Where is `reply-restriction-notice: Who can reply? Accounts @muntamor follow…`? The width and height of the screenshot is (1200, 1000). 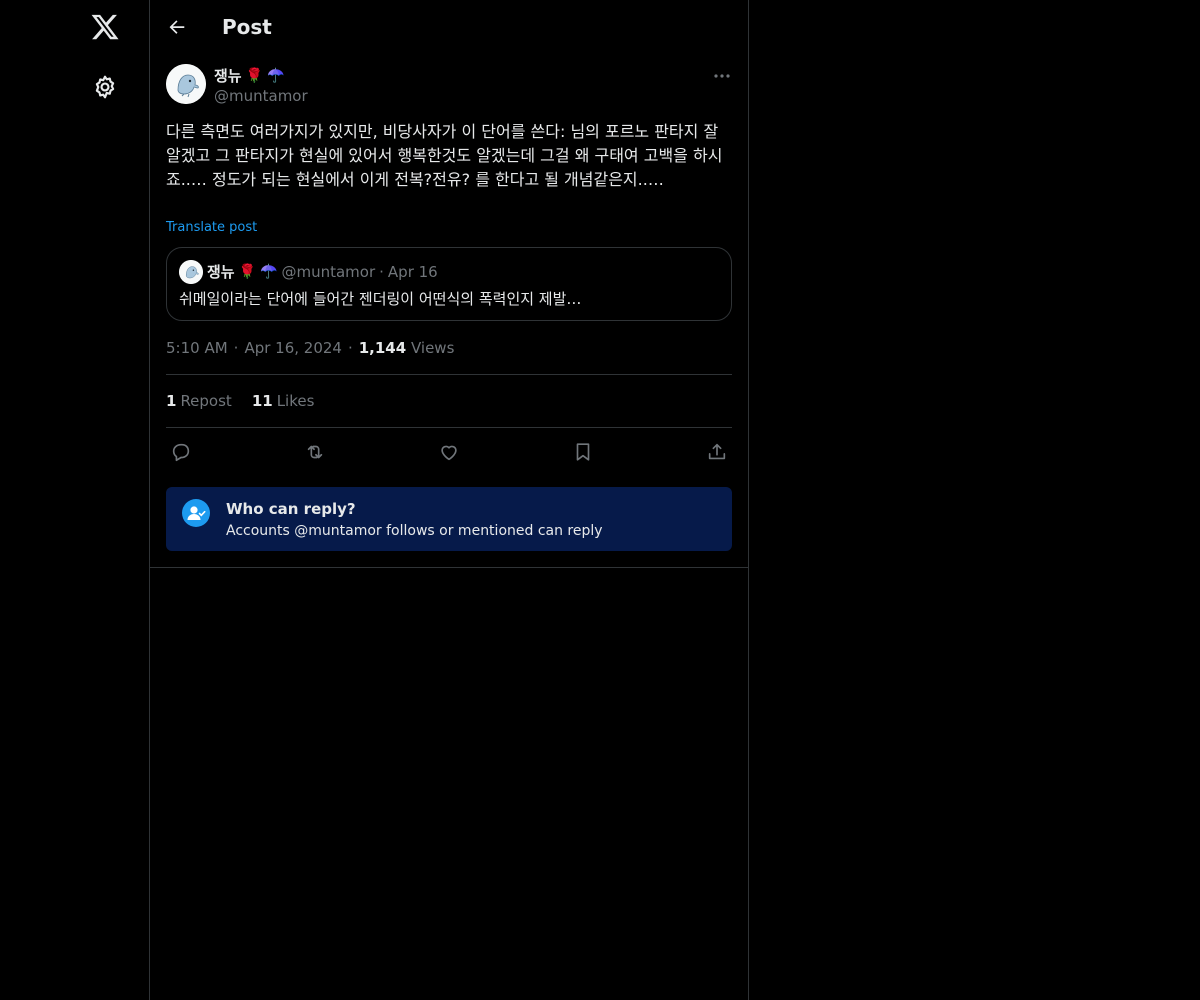
reply-restriction-notice: Who can reply? Accounts @muntamor follow… is located at coordinates (449, 519).